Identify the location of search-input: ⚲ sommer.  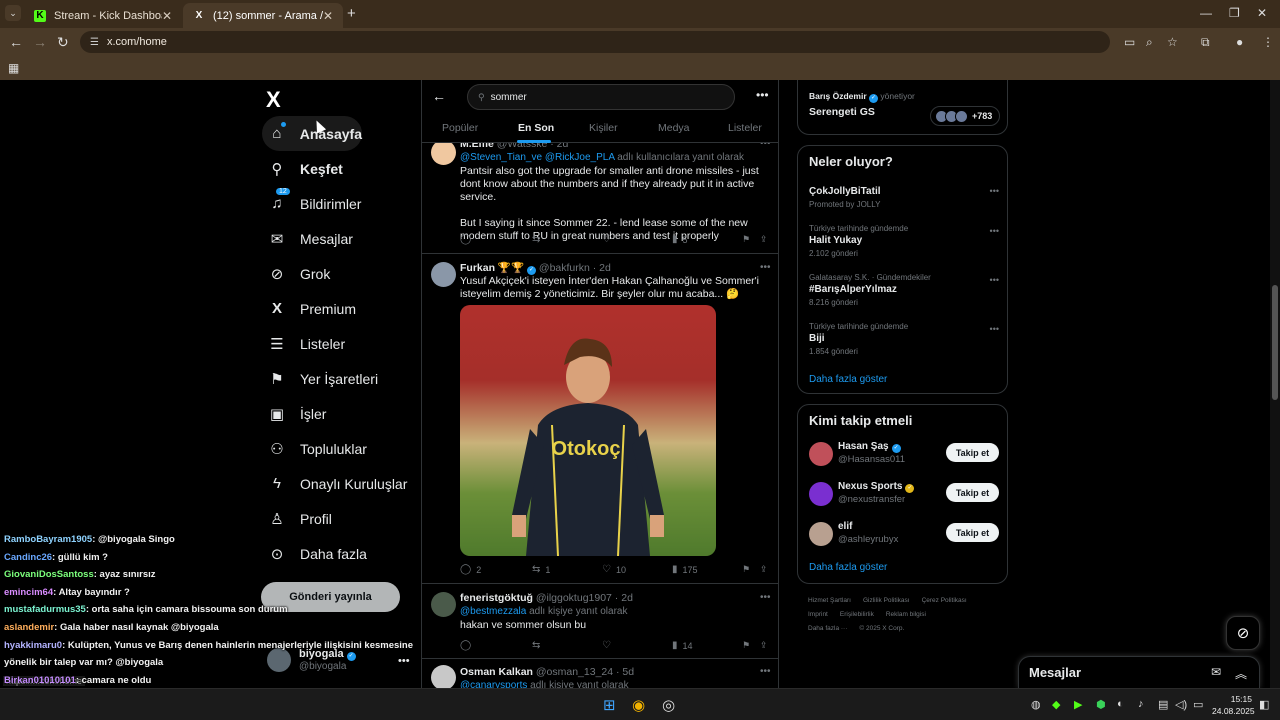
(601, 97).